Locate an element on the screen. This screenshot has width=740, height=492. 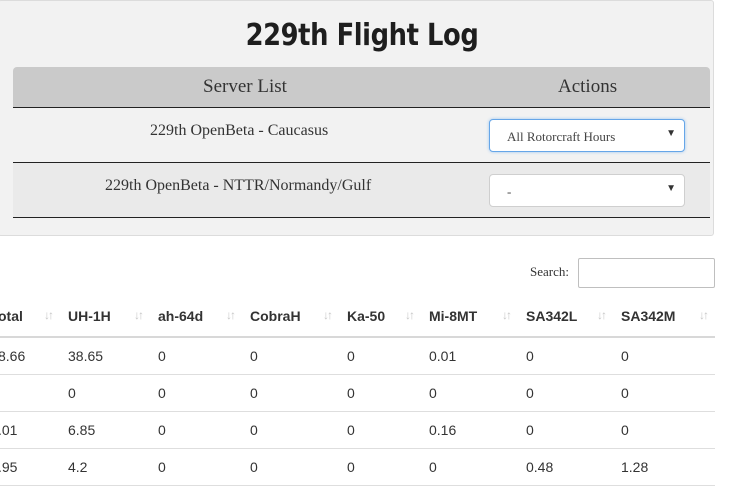
actions-header: Actions is located at coordinates (588, 86).